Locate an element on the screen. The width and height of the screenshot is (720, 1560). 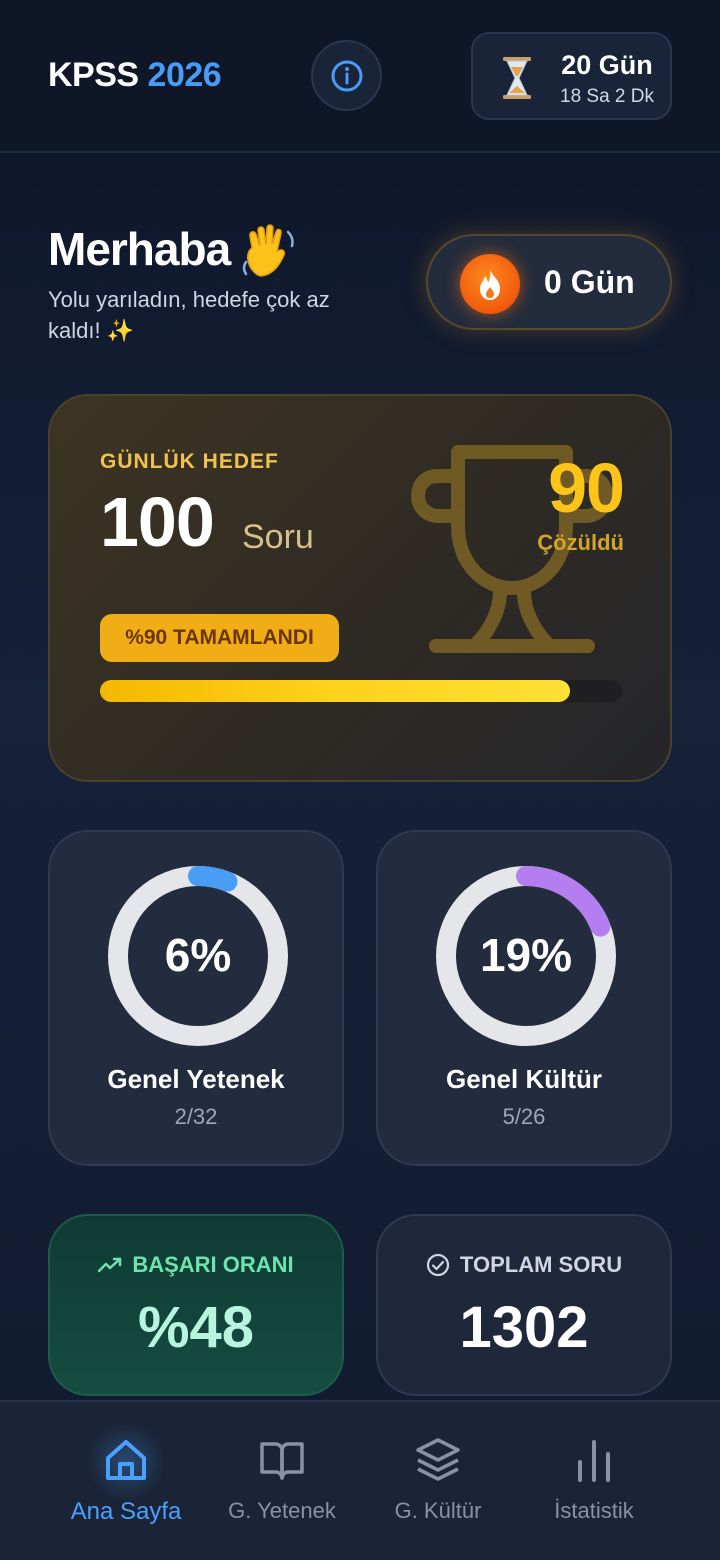
daily-progress-bar is located at coordinates (361, 691).